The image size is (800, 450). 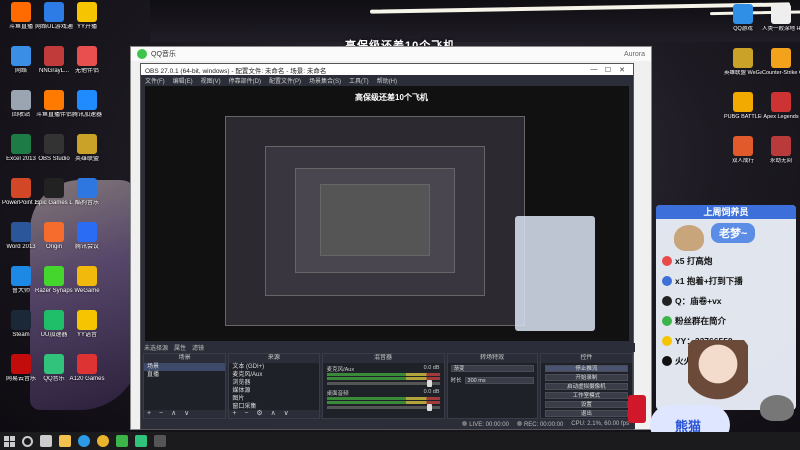 I want to click on scenes-dock-title: 场景, so click(x=185, y=358).